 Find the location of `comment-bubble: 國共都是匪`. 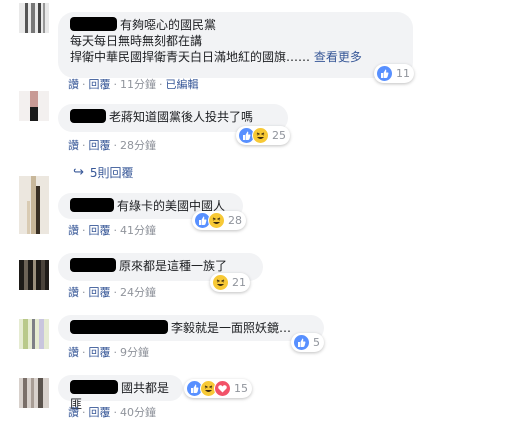

comment-bubble: 國共都是匪 is located at coordinates (120, 393).